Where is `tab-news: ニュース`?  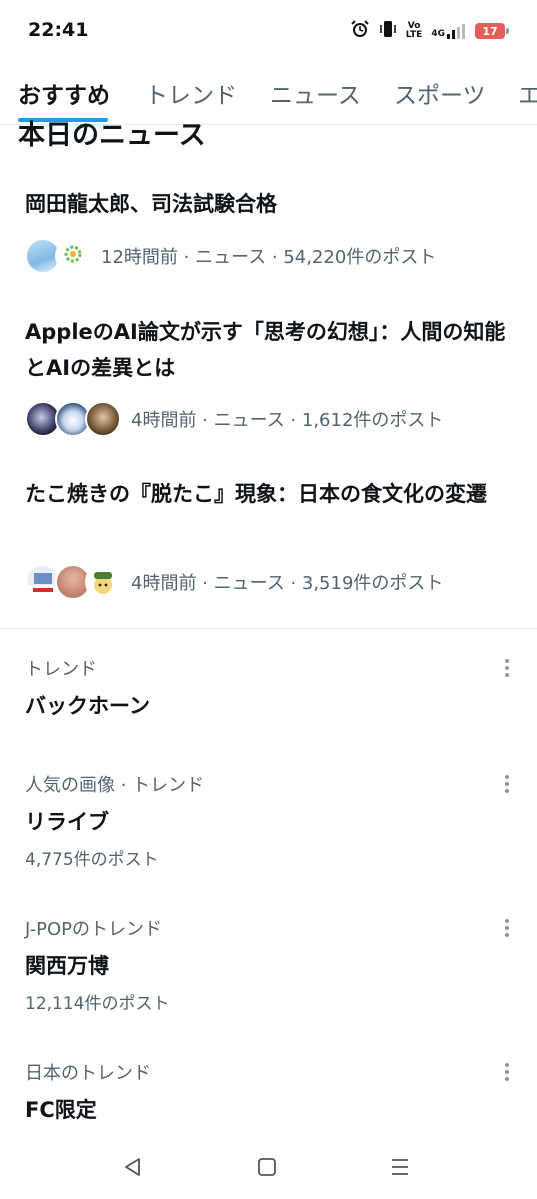 tab-news: ニュース is located at coordinates (315, 93).